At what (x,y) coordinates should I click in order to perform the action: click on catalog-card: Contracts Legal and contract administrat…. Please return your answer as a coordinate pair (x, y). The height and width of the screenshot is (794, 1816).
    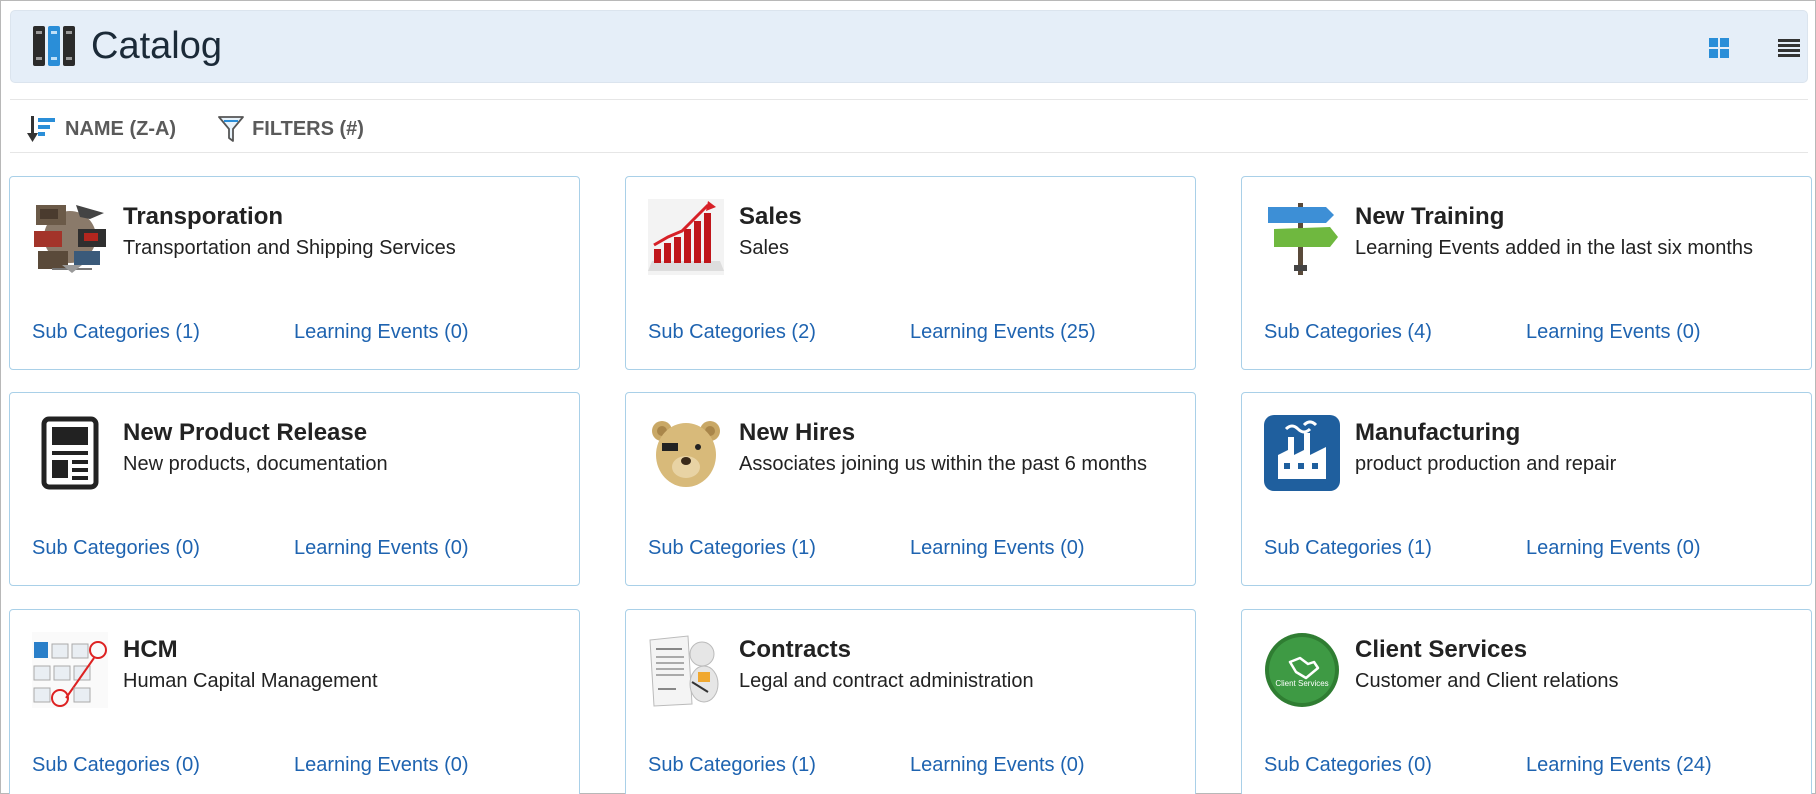
    Looking at the image, I should click on (910, 701).